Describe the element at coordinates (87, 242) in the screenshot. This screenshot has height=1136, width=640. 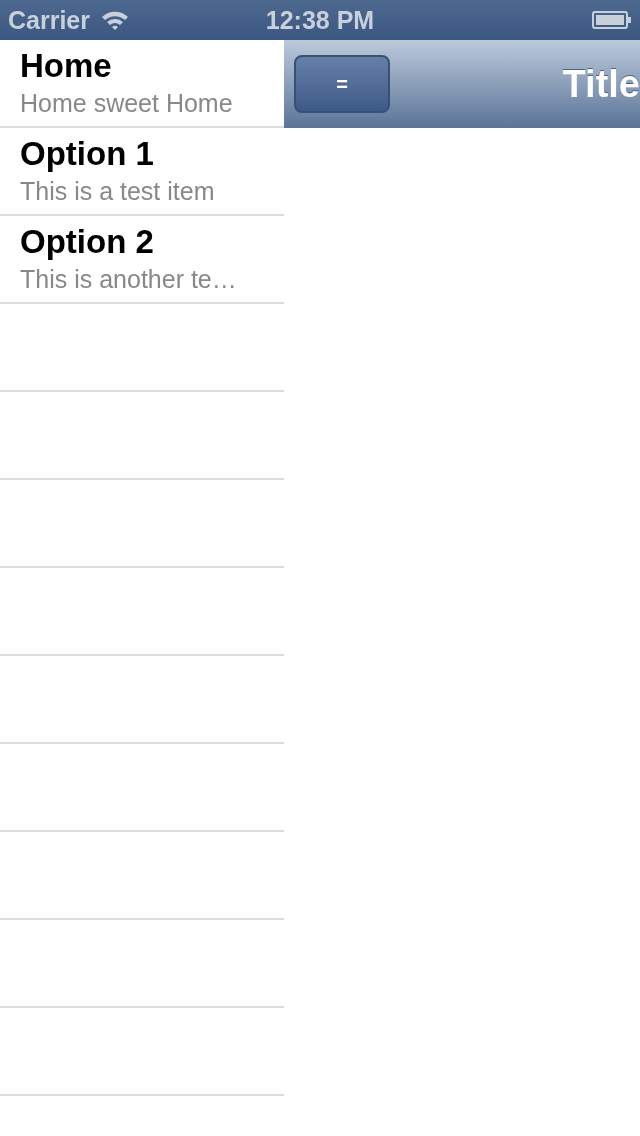
I see `menu-item-title: Option 2` at that location.